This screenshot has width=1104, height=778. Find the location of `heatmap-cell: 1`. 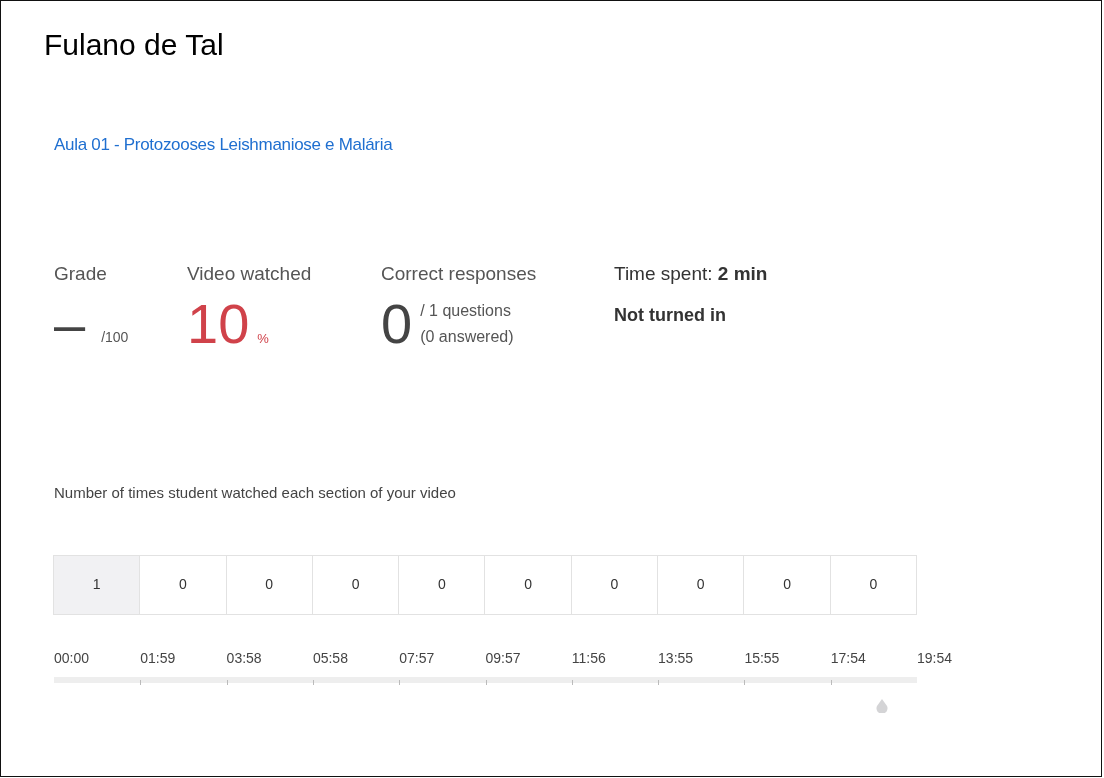

heatmap-cell: 1 is located at coordinates (97, 584).